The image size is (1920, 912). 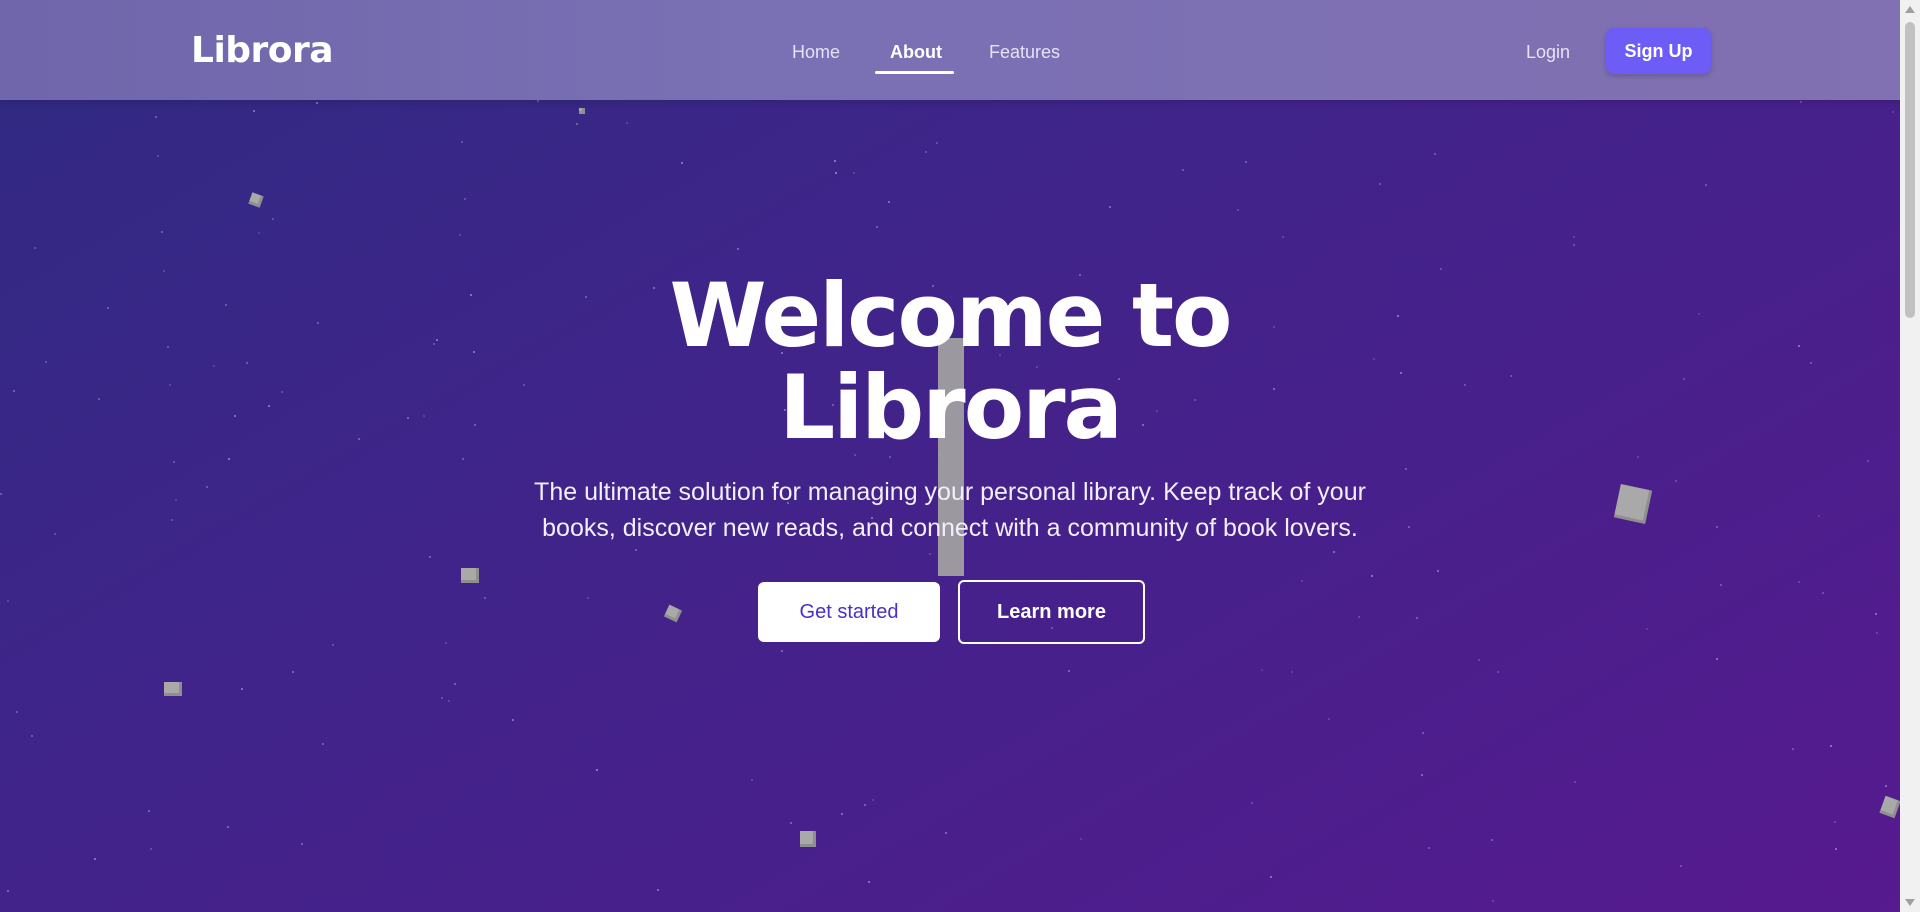 What do you see at coordinates (1910, 456) in the screenshot?
I see `vertical-scrollbar` at bounding box center [1910, 456].